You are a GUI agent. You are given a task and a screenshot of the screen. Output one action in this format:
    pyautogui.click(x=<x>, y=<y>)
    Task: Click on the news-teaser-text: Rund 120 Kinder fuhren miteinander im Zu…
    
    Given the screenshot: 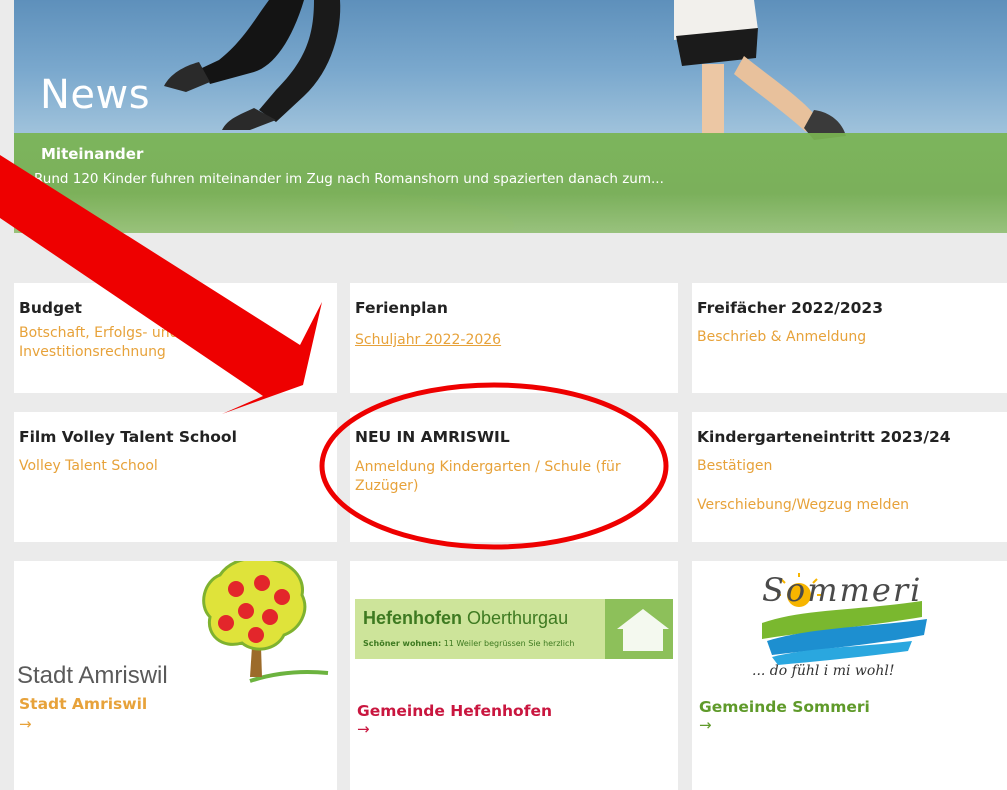 What is the action you would take?
    pyautogui.click(x=349, y=179)
    